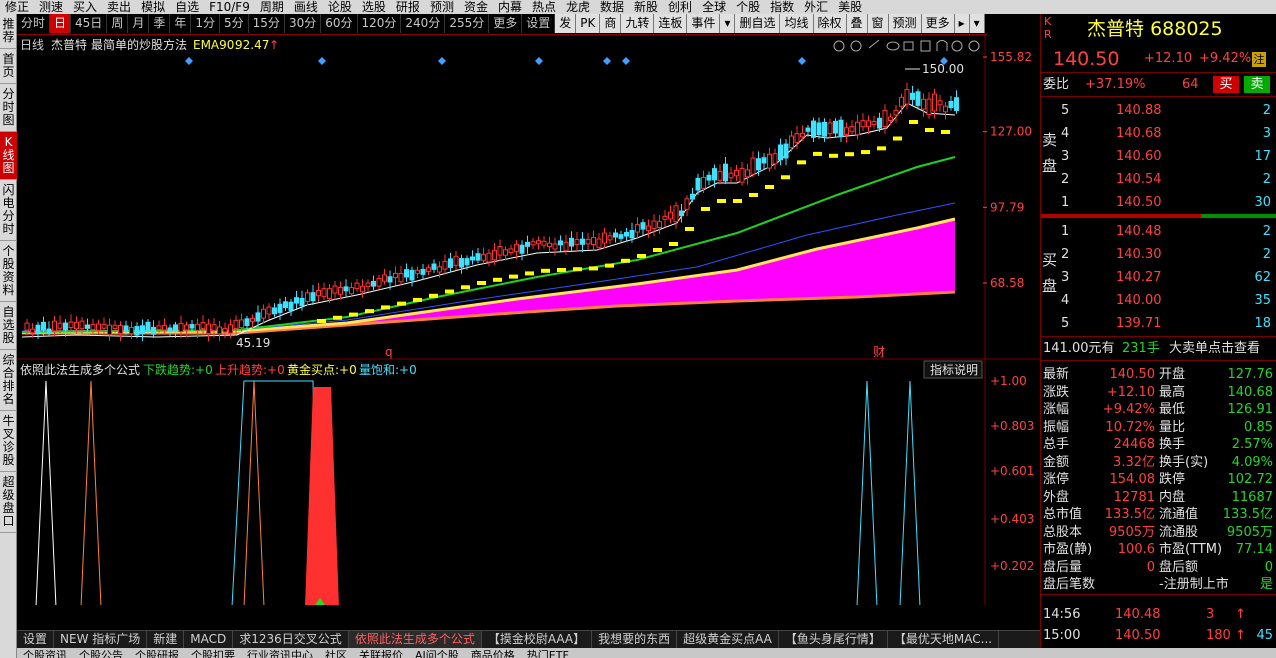 This screenshot has width=1276, height=658. What do you see at coordinates (17, 7) in the screenshot?
I see `topbar-item: 修正` at bounding box center [17, 7].